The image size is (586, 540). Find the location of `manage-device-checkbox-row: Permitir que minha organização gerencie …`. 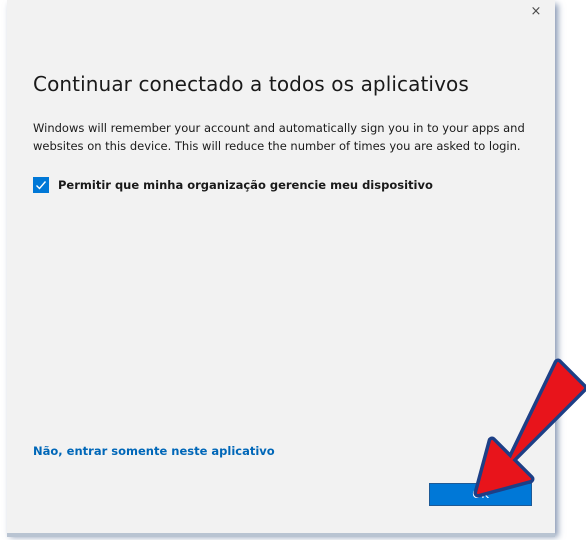

manage-device-checkbox-row: Permitir que minha organização gerencie … is located at coordinates (233, 185).